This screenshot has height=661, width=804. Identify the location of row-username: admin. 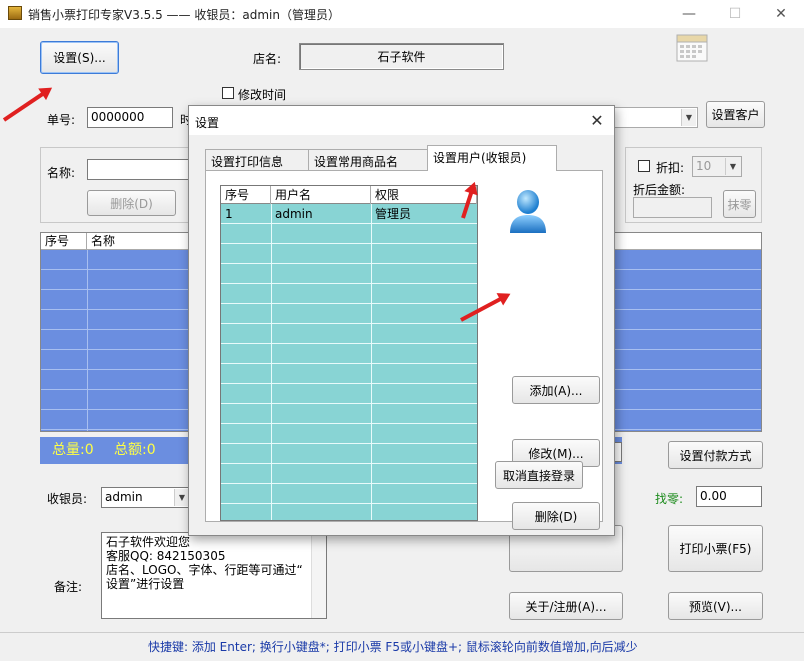
(294, 214).